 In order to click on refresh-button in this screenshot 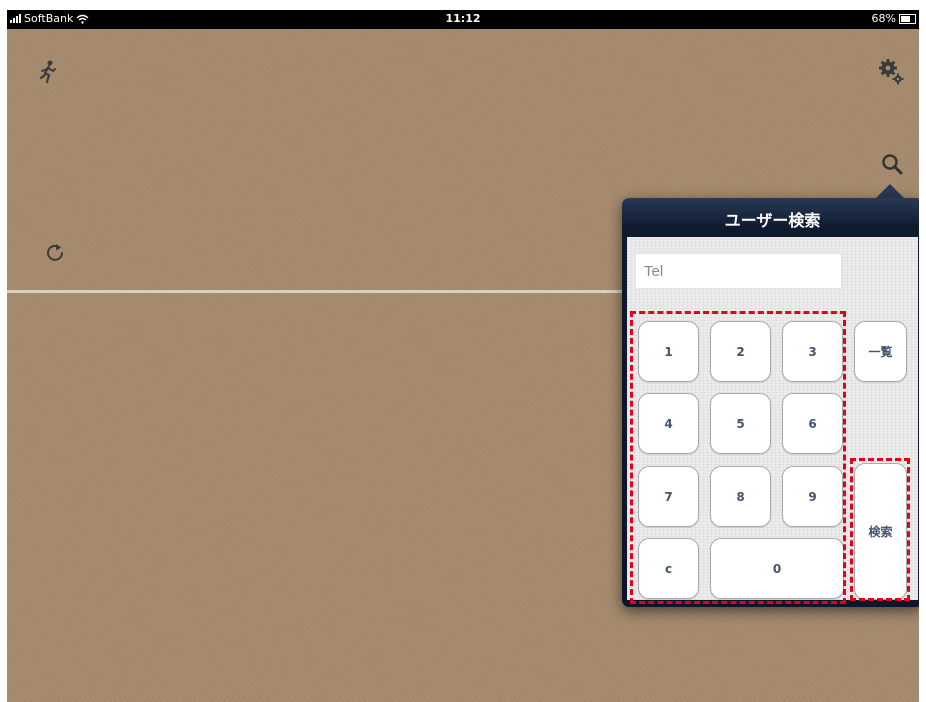, I will do `click(56, 252)`.